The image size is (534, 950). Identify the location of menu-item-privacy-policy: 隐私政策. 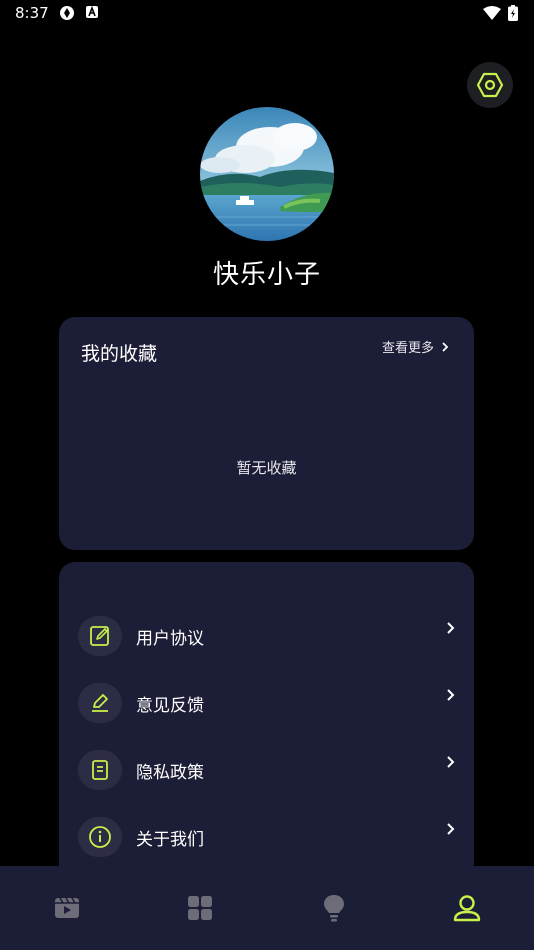
(266, 770).